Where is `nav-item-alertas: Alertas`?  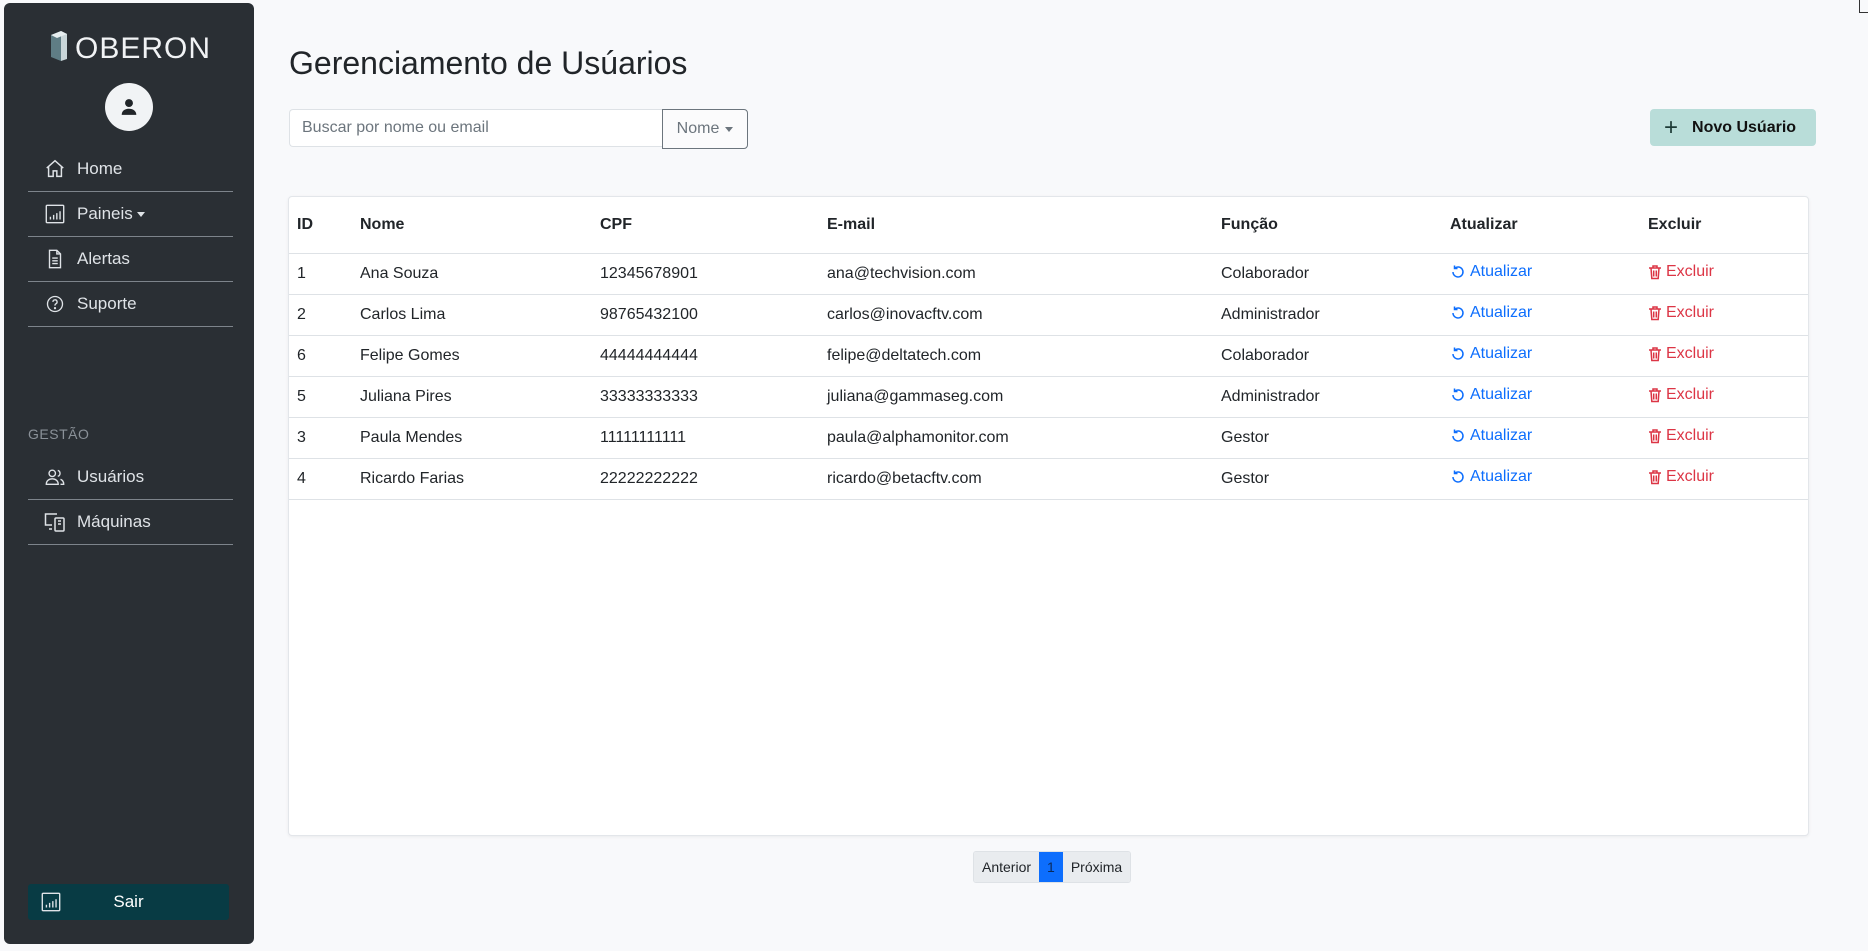
nav-item-alertas: Alertas is located at coordinates (130, 259).